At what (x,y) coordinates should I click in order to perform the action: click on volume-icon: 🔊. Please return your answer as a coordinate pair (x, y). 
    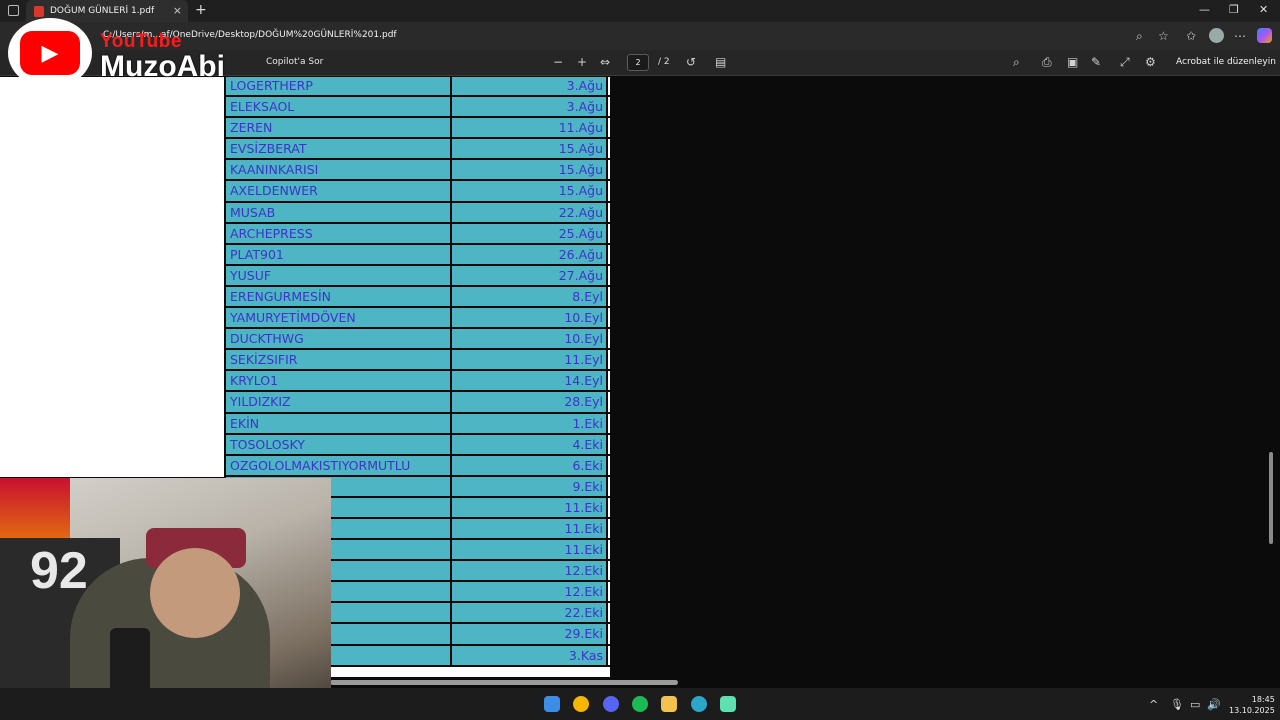
    Looking at the image, I should click on (1214, 704).